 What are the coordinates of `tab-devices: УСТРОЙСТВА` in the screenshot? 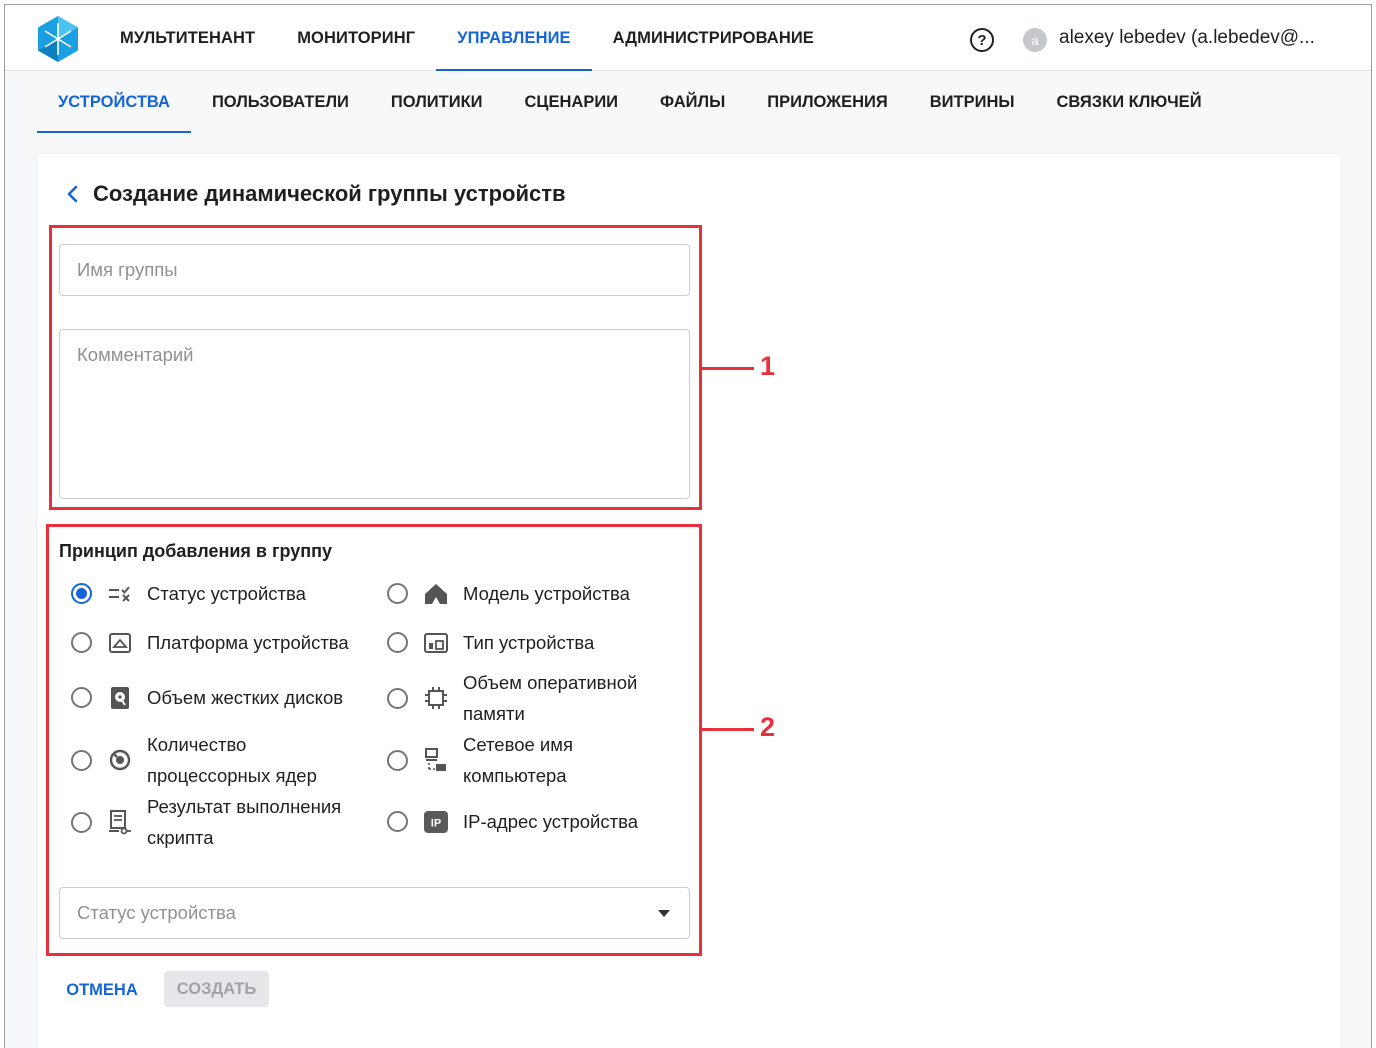 It's located at (114, 102).